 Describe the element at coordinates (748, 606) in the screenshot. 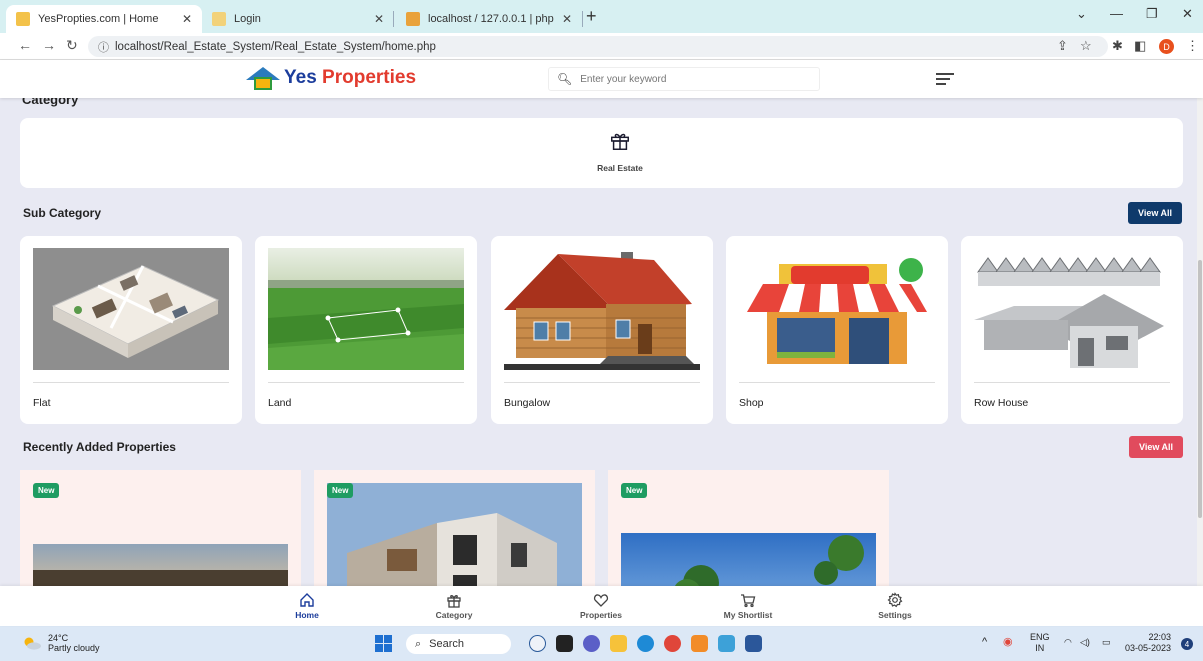

I see `nav-item-my-shortlist: My Shortlist` at that location.